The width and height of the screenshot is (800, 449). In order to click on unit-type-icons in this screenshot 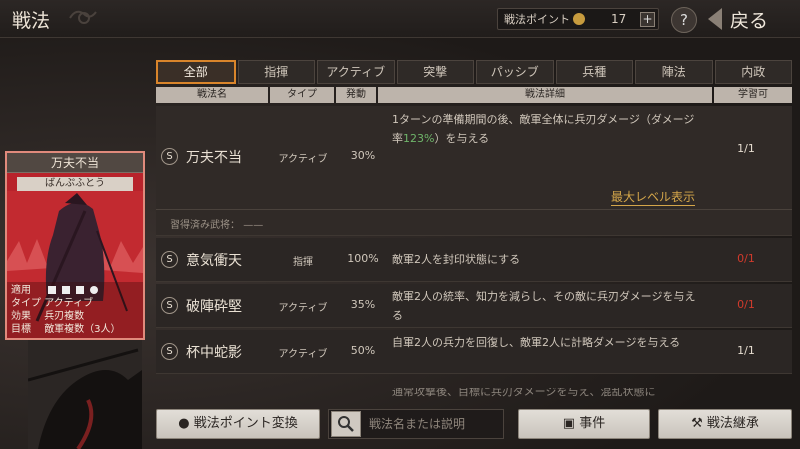, I will do `click(73, 290)`.